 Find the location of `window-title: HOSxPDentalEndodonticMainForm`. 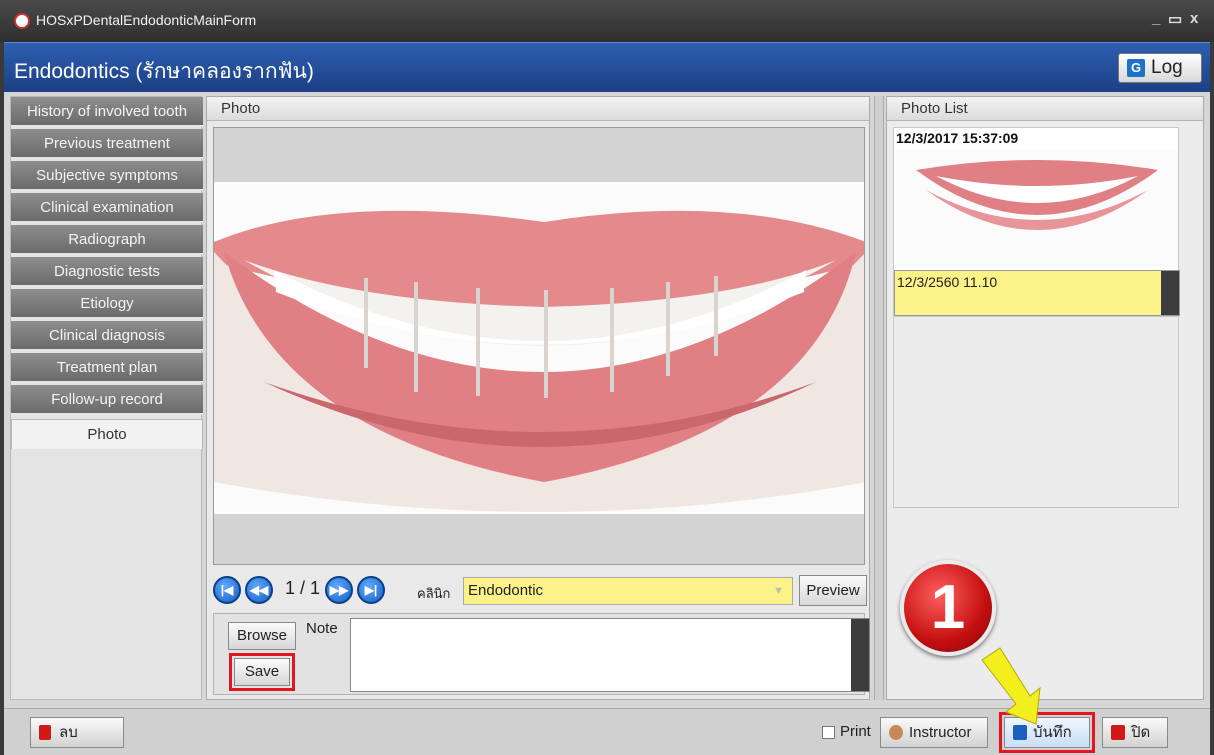

window-title: HOSxPDentalEndodonticMainForm is located at coordinates (146, 20).